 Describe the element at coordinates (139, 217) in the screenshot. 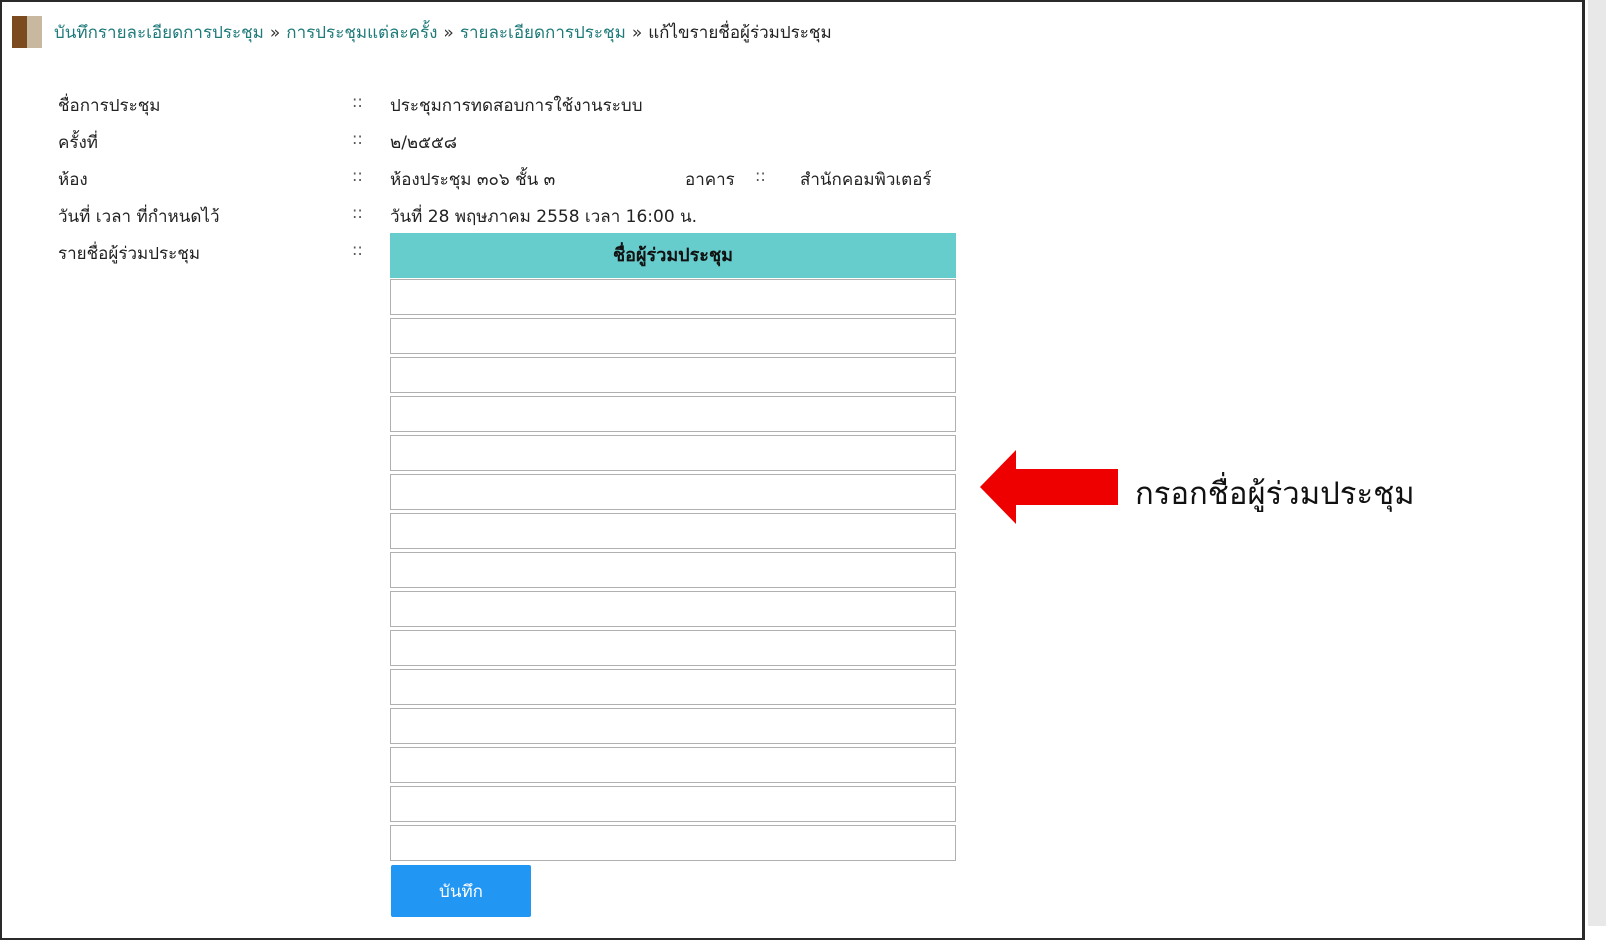

I see `meeting-datetime-label: วันที่ เวลา ที่กำหนดไว้` at that location.